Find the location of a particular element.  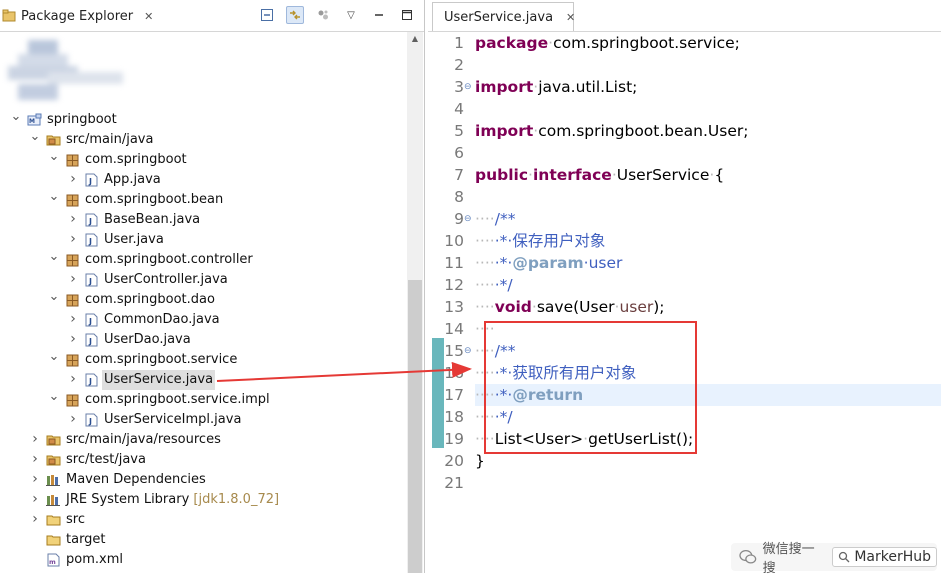

package-explorer-tab: Package Explorer ✕ is located at coordinates (77, 16).